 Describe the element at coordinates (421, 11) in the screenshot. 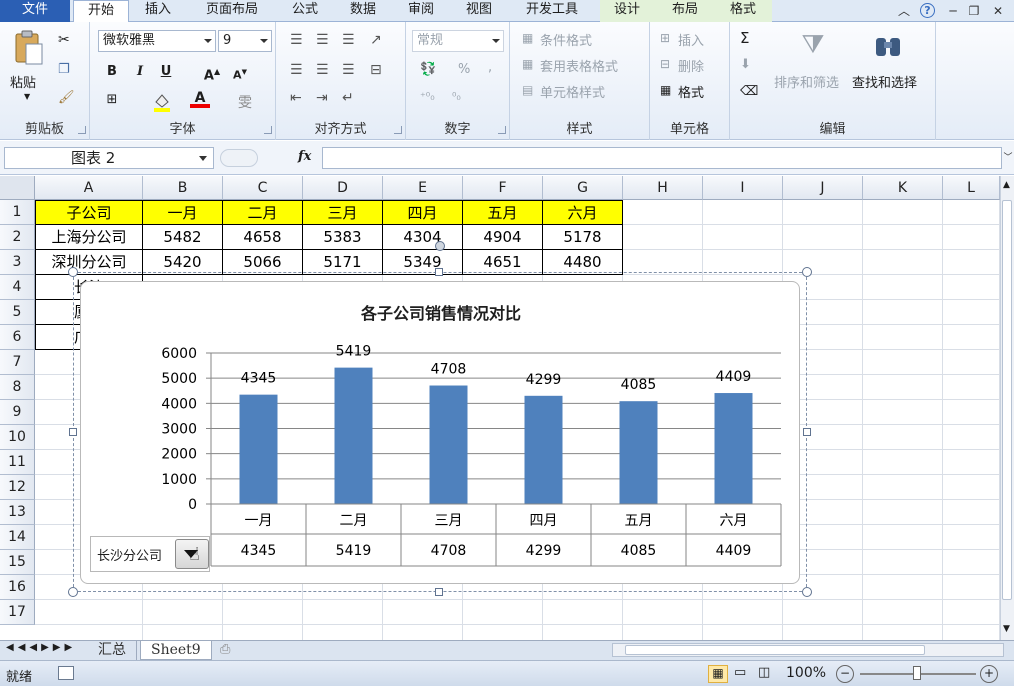

I see `tab-review: 审阅` at that location.